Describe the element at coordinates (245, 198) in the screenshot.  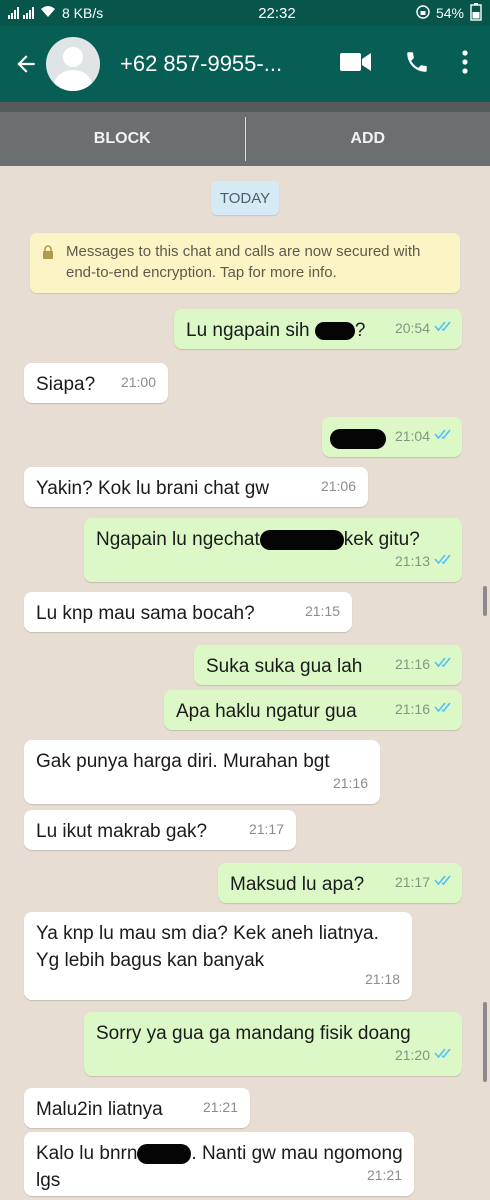
I see `date-chip: TODAY` at that location.